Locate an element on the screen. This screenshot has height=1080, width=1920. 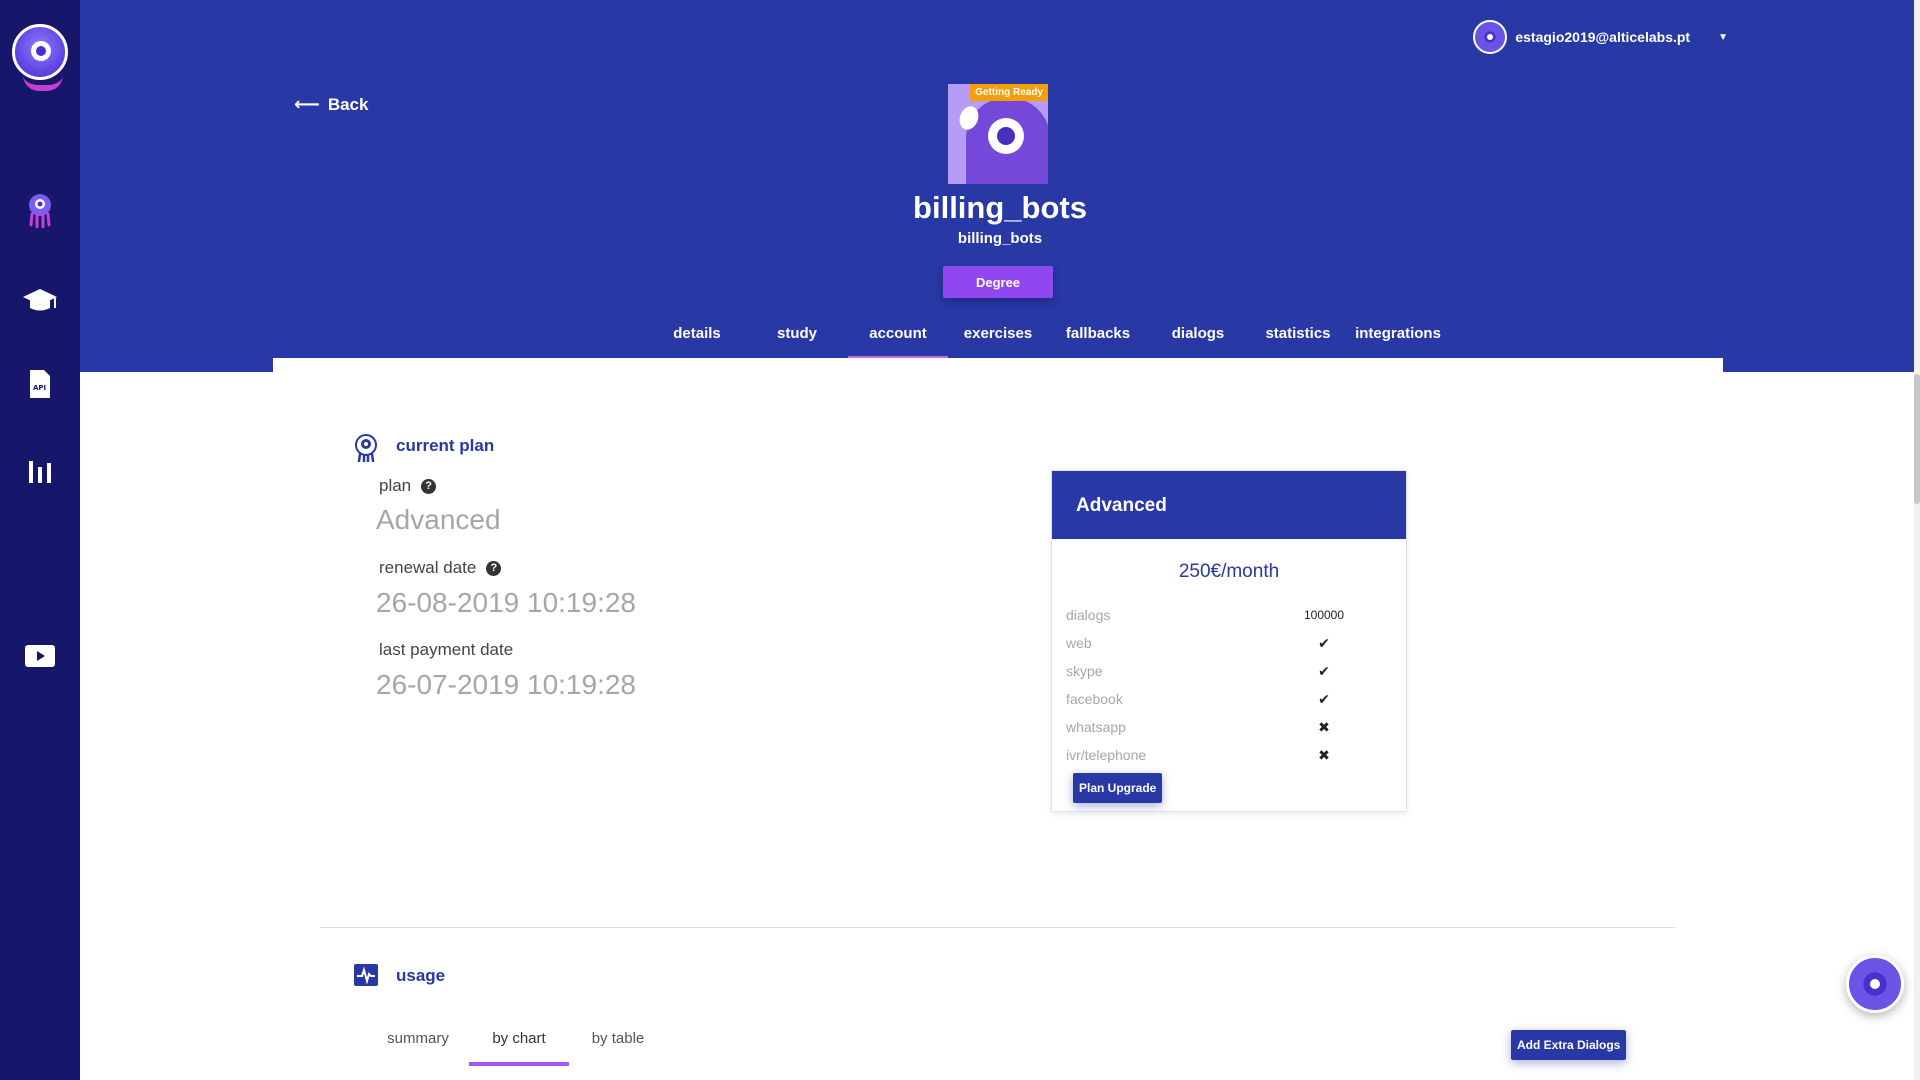
usage-heading: usage is located at coordinates (399, 976).